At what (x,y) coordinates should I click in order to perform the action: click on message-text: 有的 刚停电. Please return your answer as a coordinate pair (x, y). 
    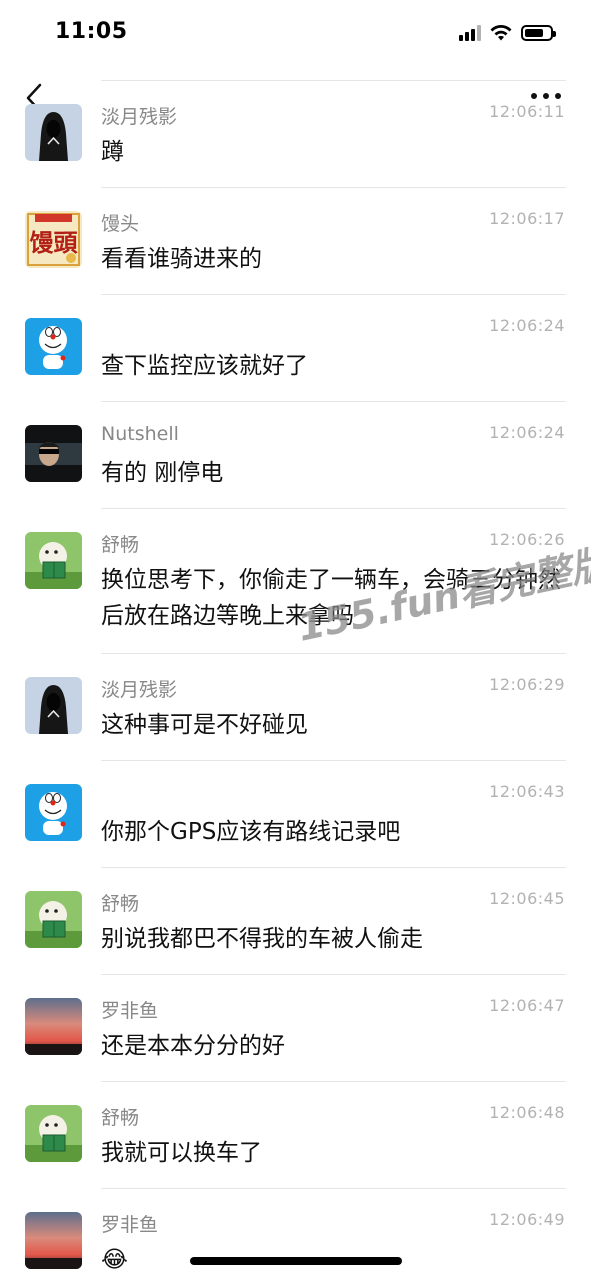
    Looking at the image, I should click on (162, 473).